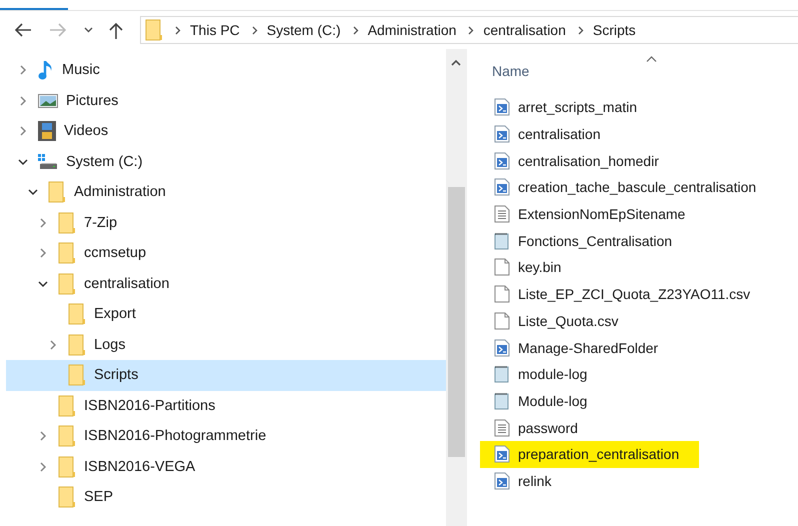 This screenshot has width=798, height=526. Describe the element at coordinates (226, 192) in the screenshot. I see `tree-item: Administration` at that location.